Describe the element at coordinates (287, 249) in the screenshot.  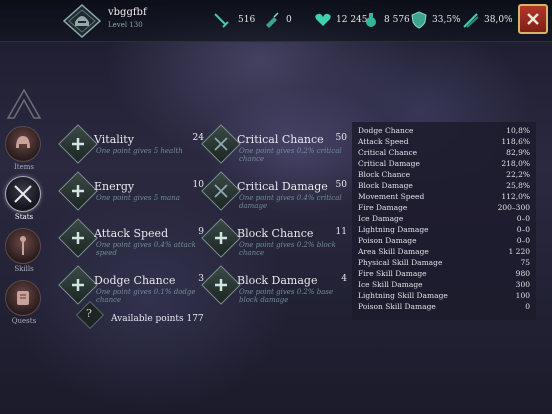
I see `skill-desc: One point gives 0.2% block chance` at that location.